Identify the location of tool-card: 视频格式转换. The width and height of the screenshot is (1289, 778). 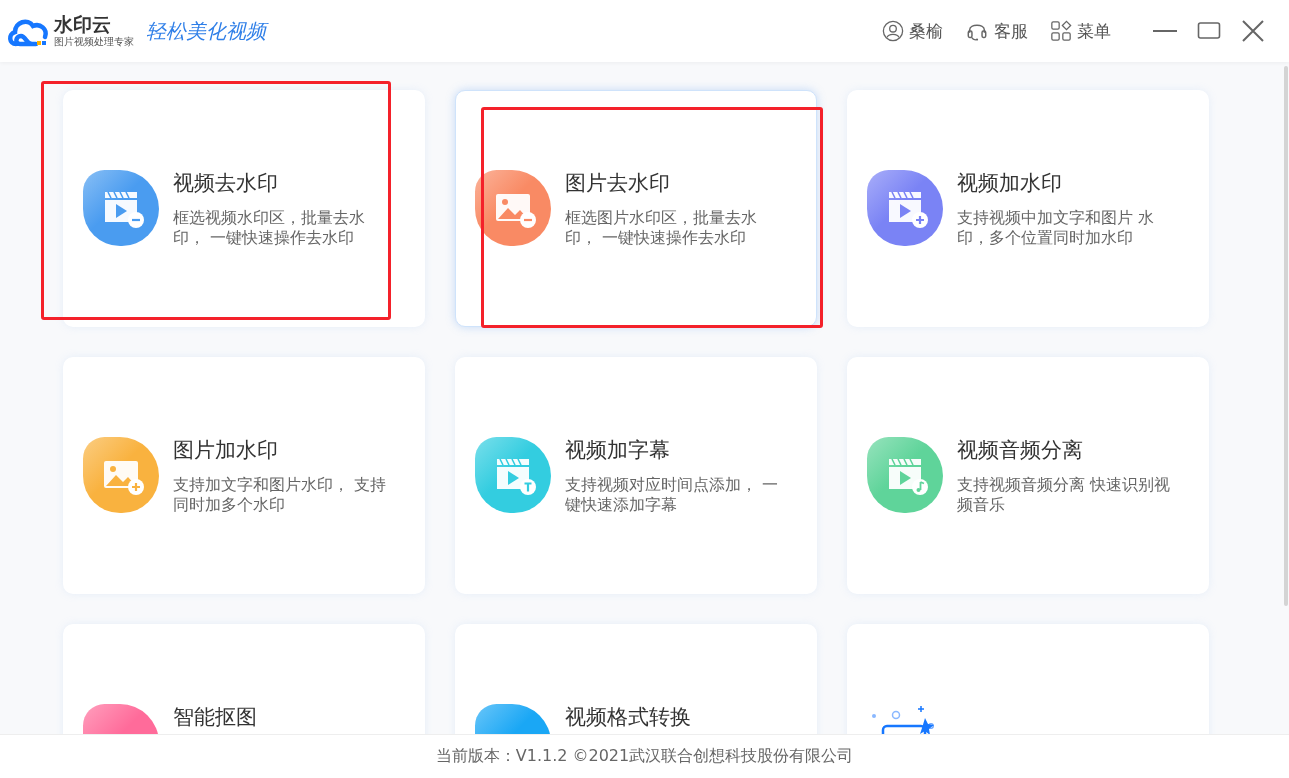
(636, 679).